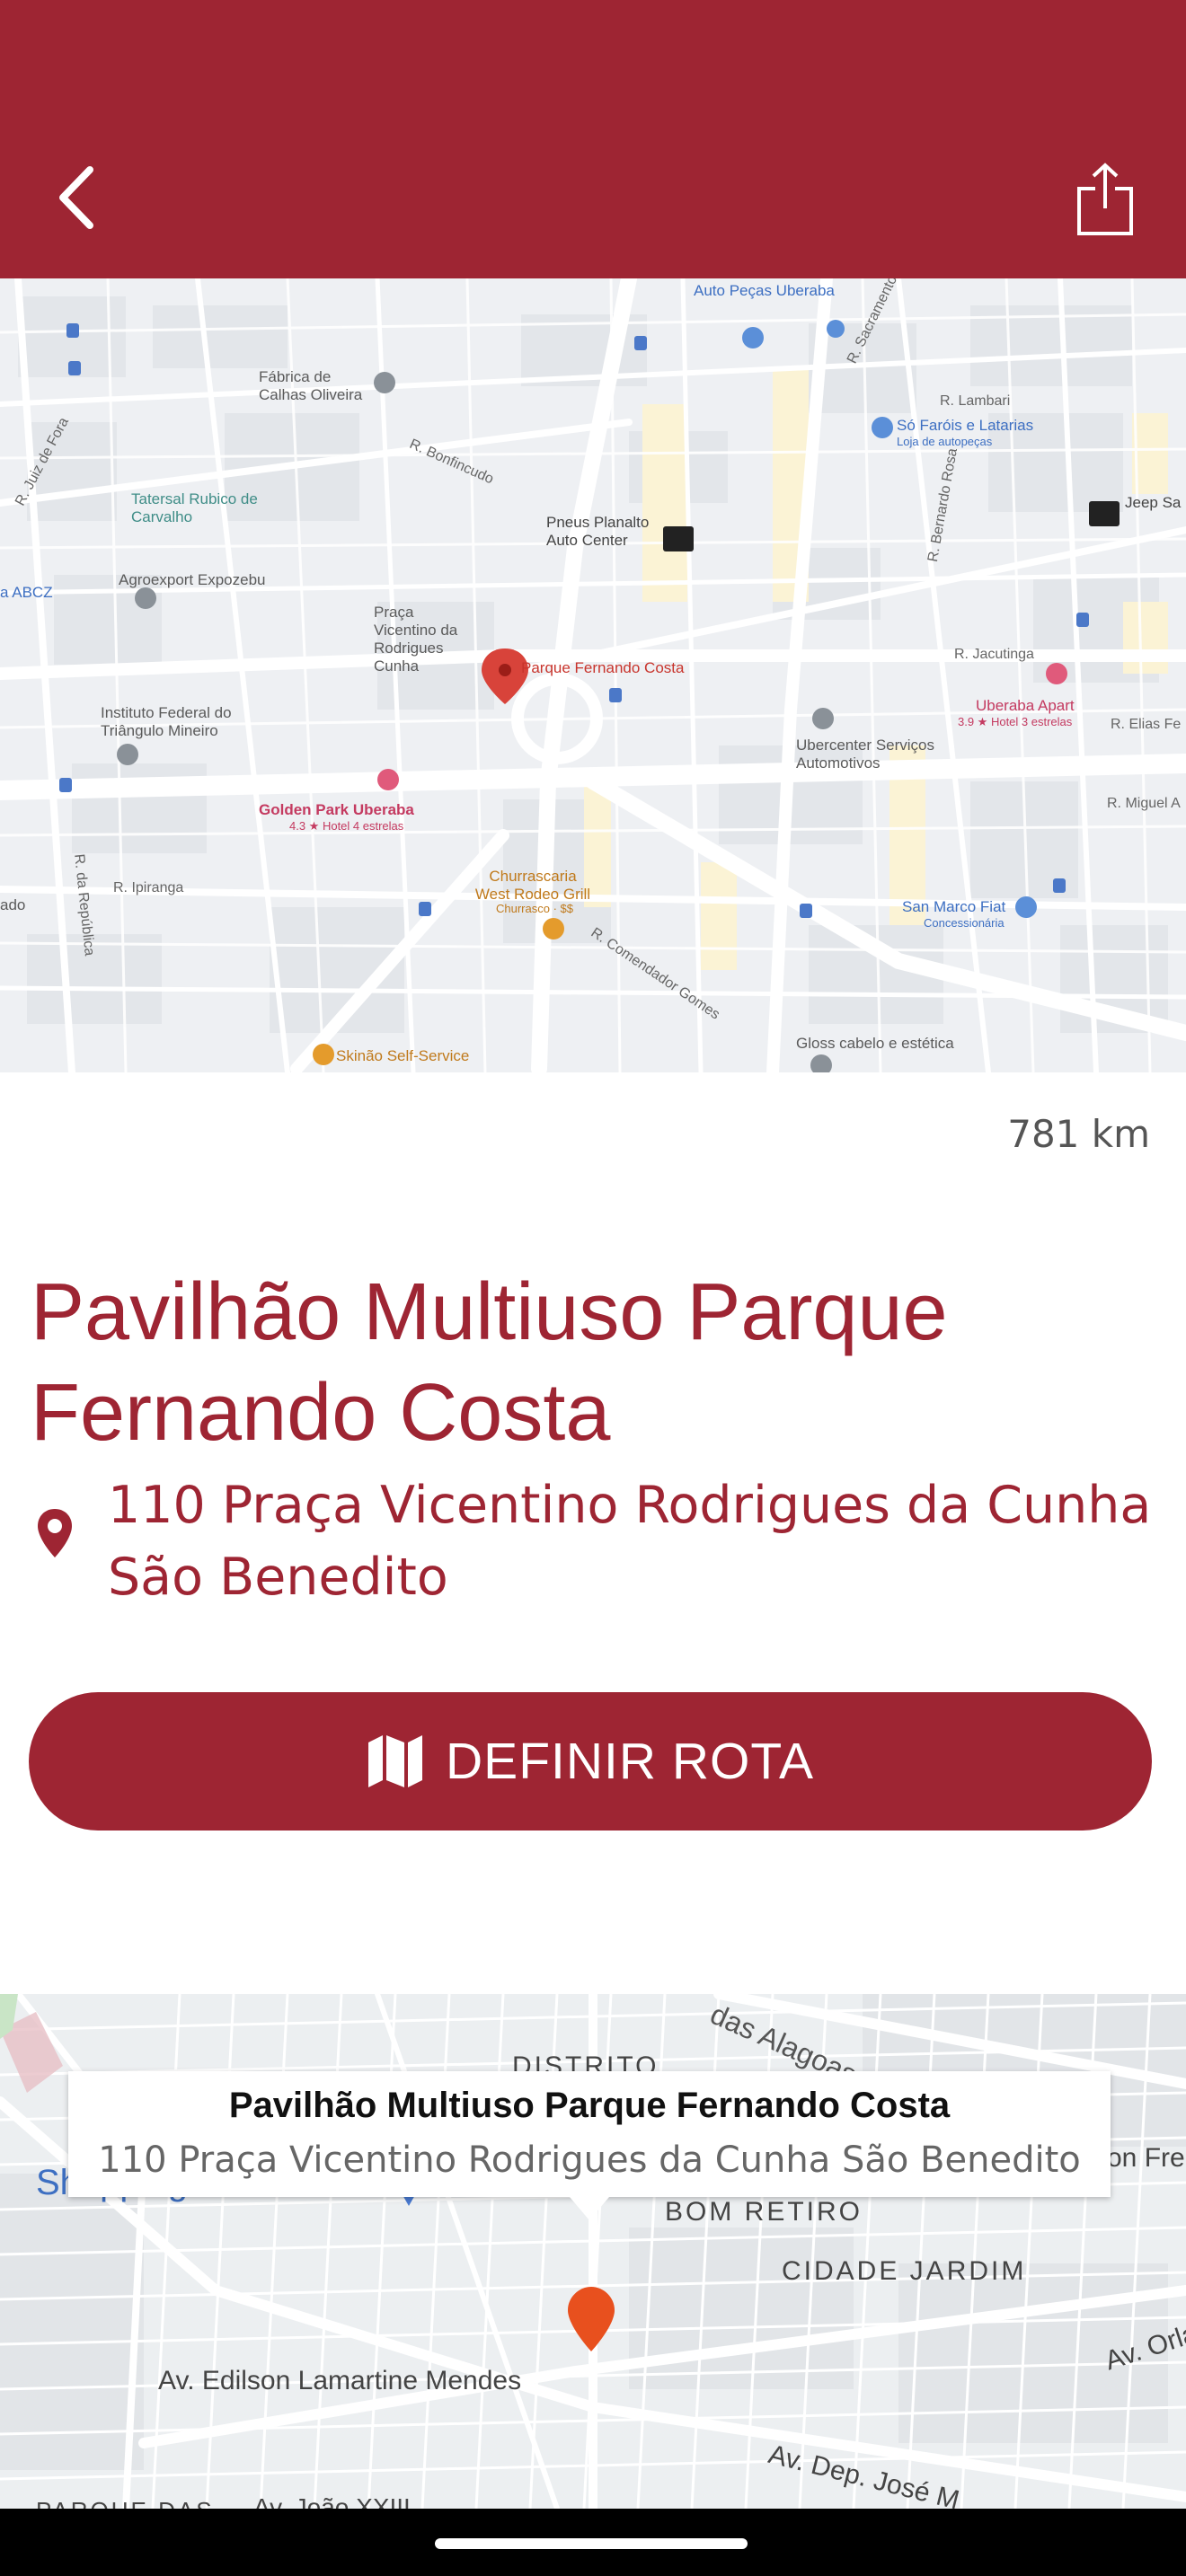 Image resolution: width=1186 pixels, height=2576 pixels. I want to click on info-window-title: Pavilhão Multiuso Parque Fernando Costa, so click(589, 2105).